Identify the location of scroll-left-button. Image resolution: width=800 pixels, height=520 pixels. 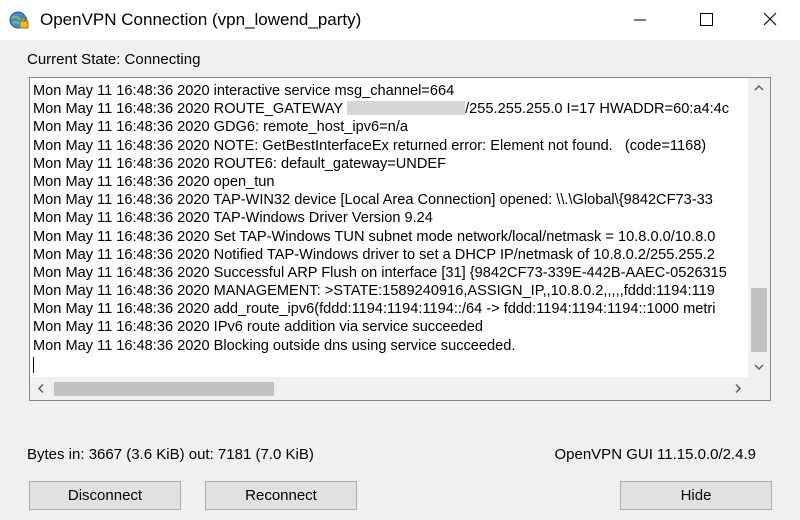
(41, 388).